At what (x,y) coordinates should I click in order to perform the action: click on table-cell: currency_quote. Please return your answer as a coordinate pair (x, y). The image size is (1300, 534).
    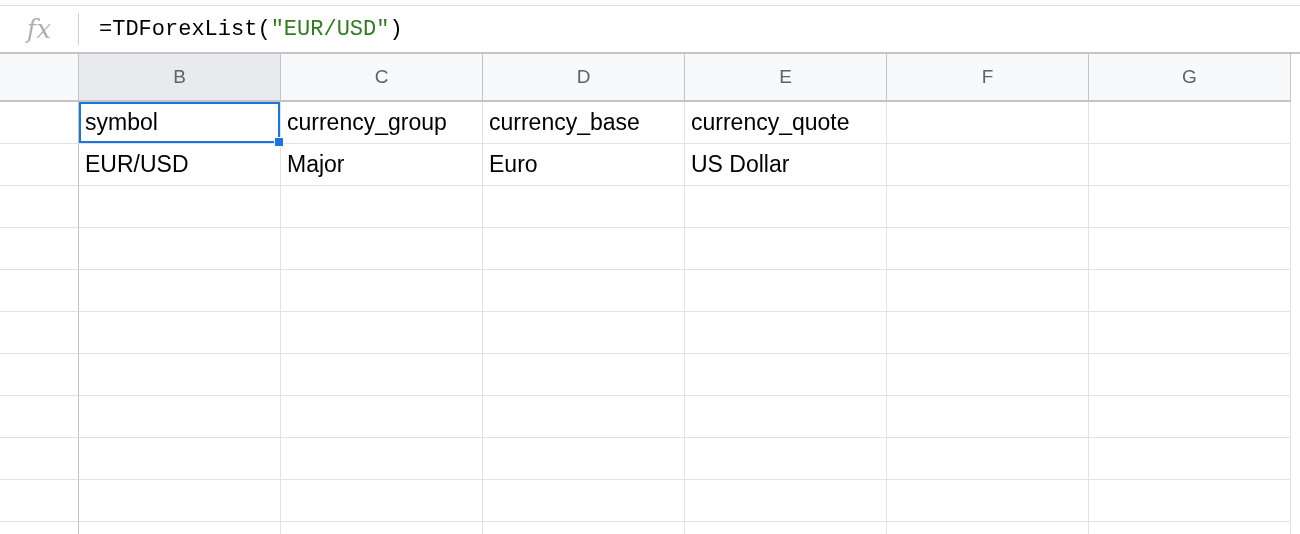
    Looking at the image, I should click on (786, 123).